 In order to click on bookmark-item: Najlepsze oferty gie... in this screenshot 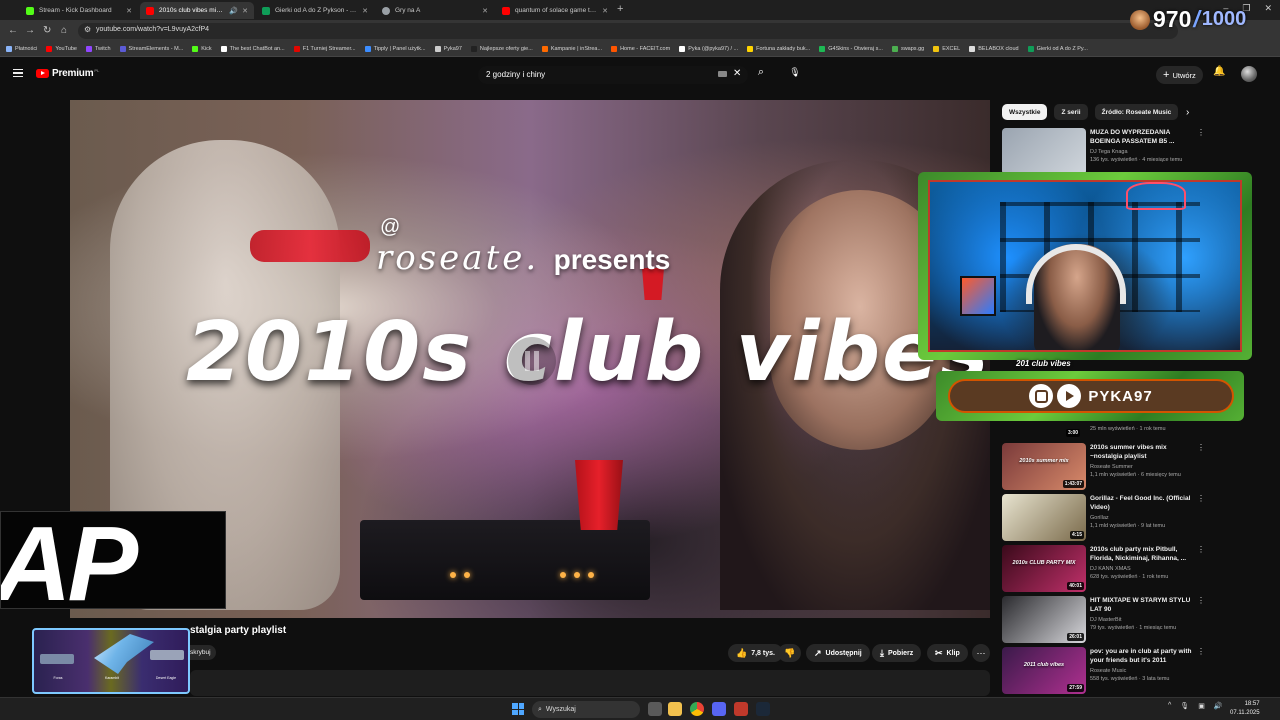, I will do `click(501, 49)`.